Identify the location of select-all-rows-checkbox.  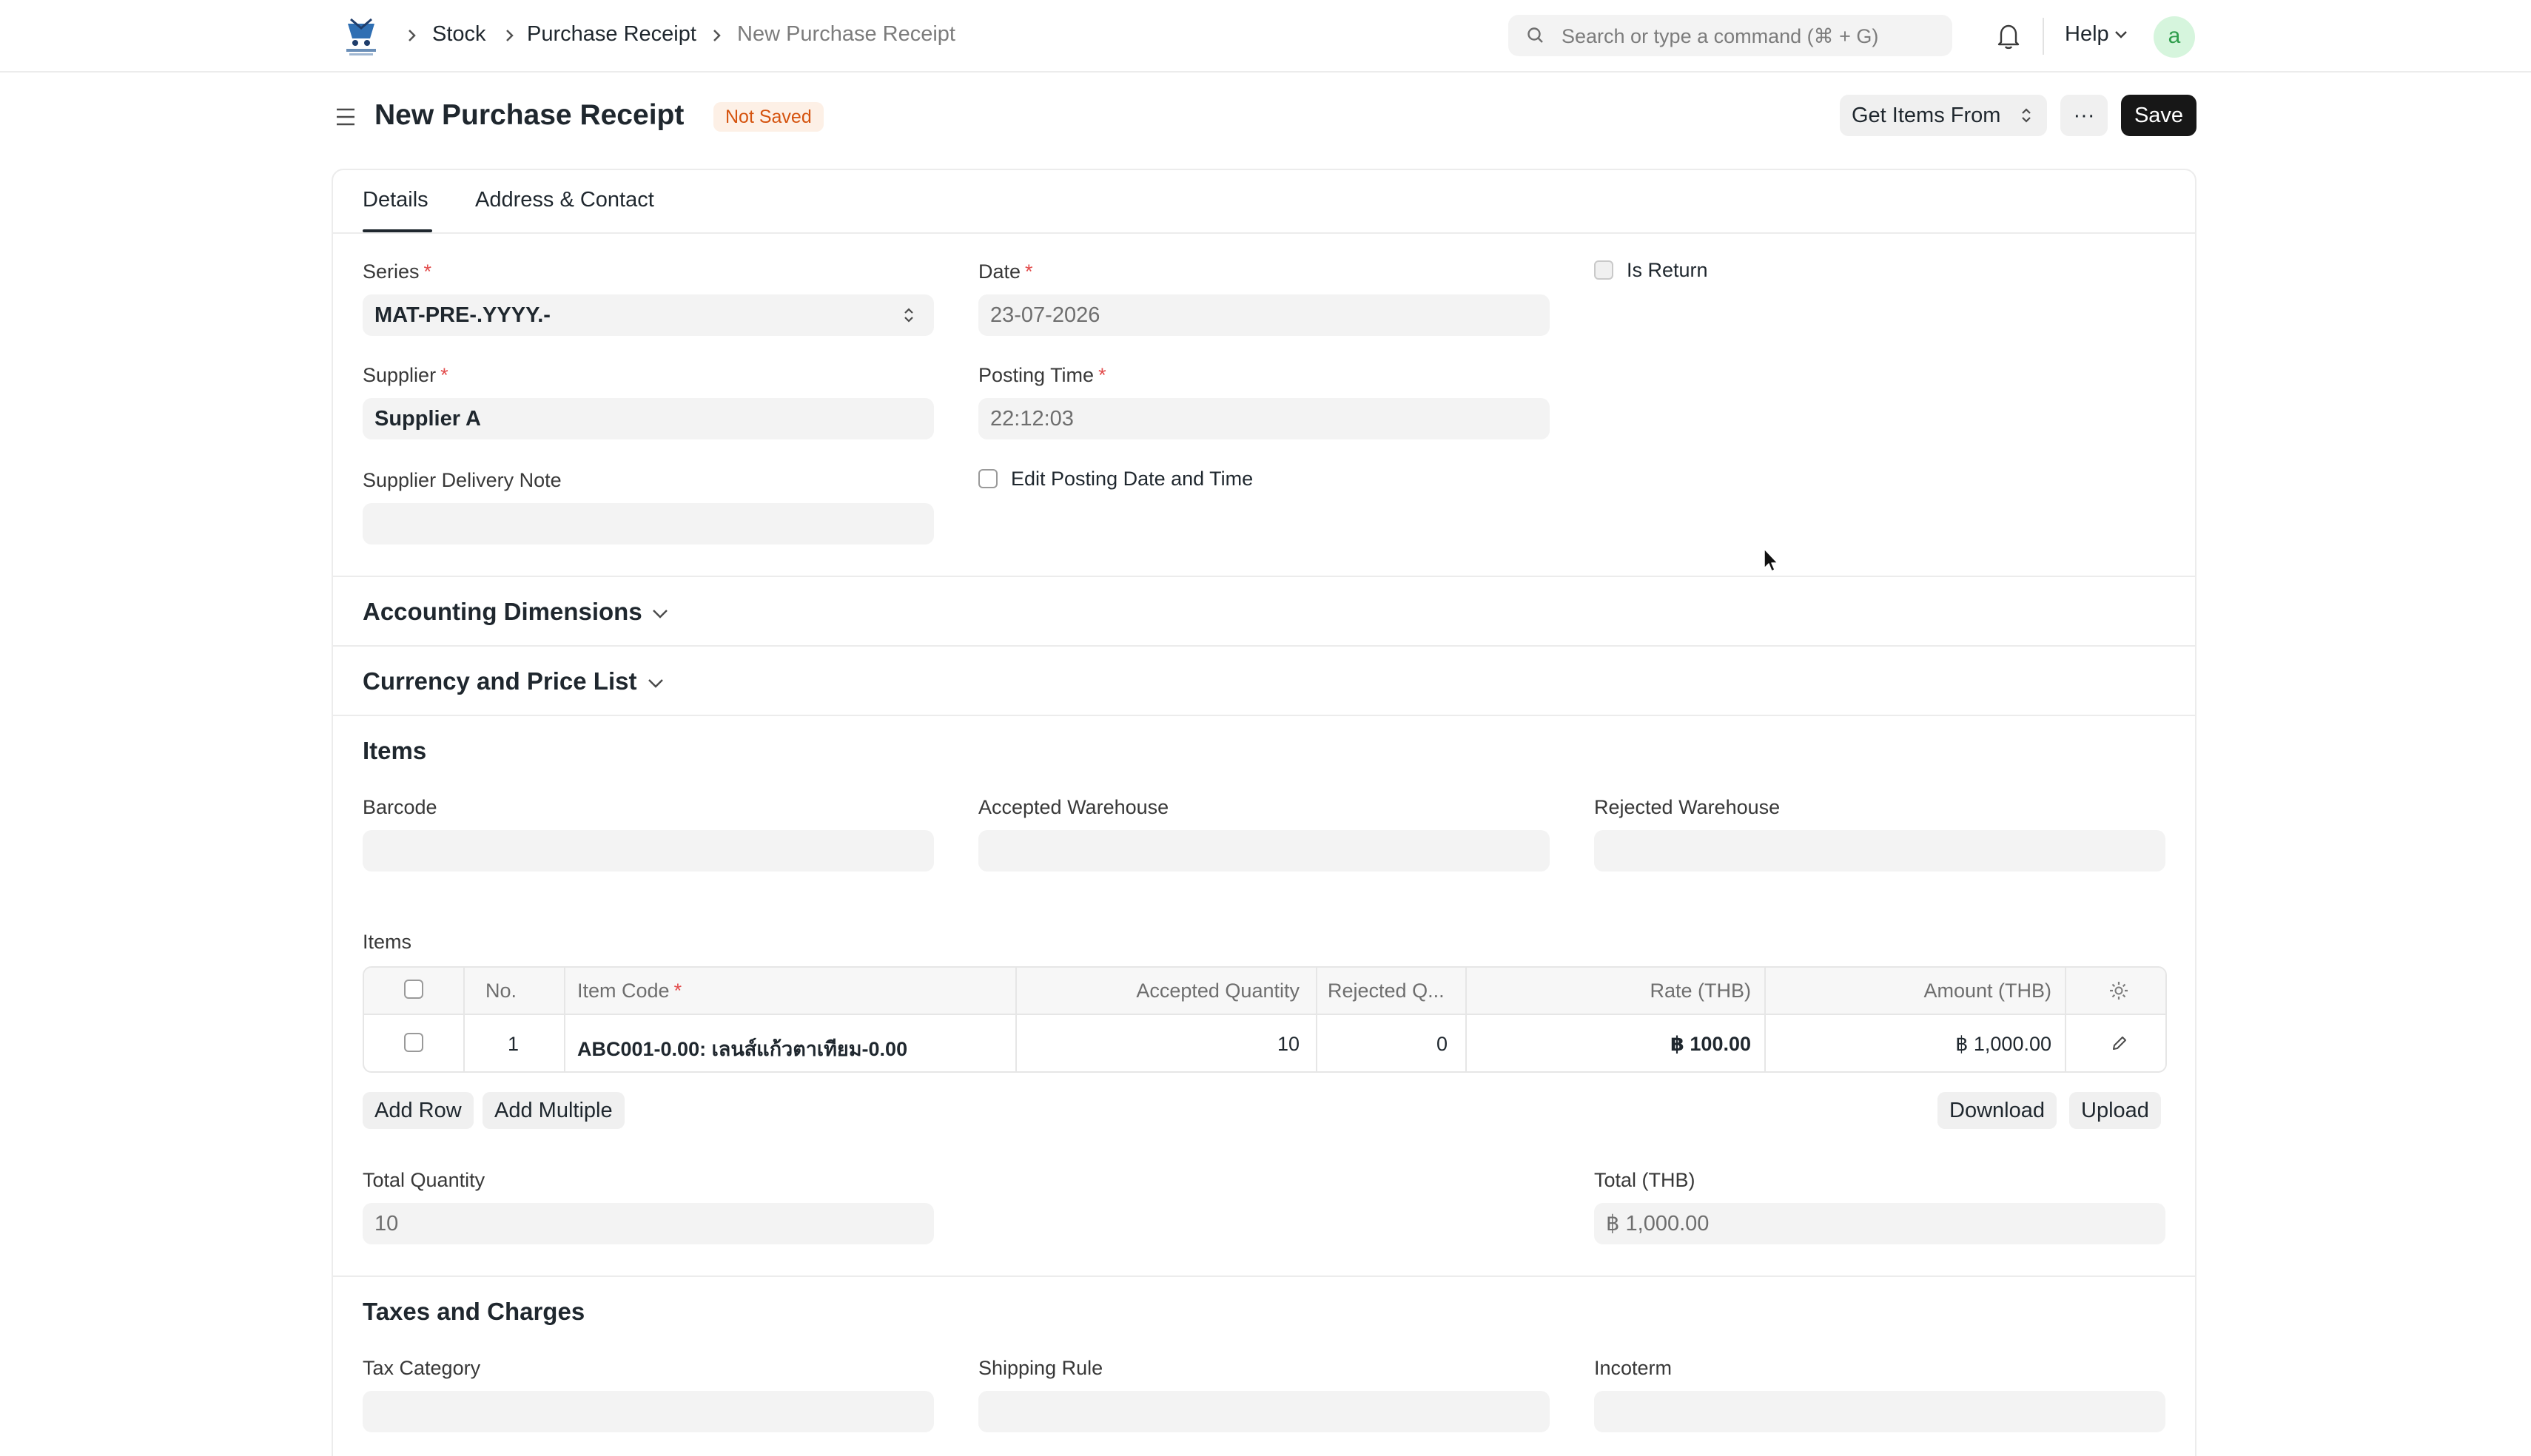
(413, 990).